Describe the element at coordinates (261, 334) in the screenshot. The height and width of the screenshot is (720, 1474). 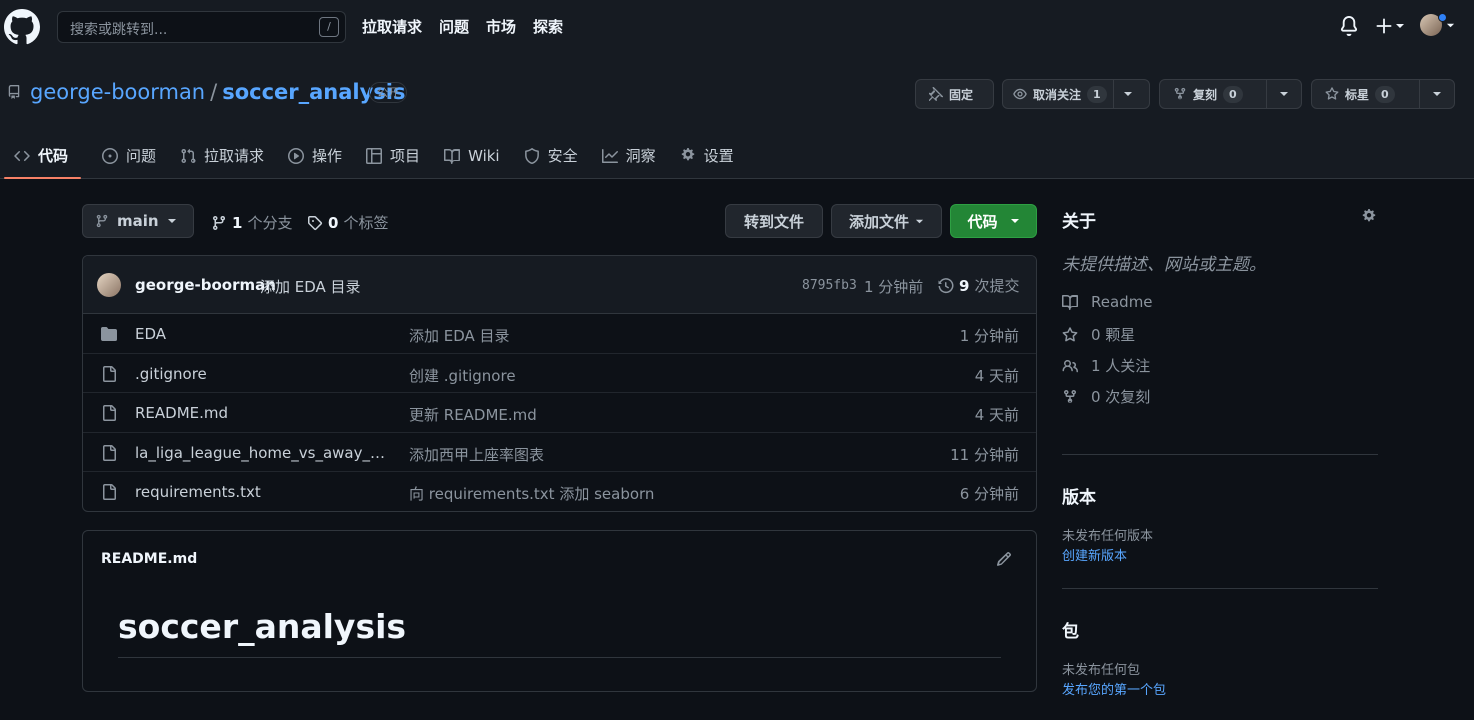
I see `file-name: EDA` at that location.